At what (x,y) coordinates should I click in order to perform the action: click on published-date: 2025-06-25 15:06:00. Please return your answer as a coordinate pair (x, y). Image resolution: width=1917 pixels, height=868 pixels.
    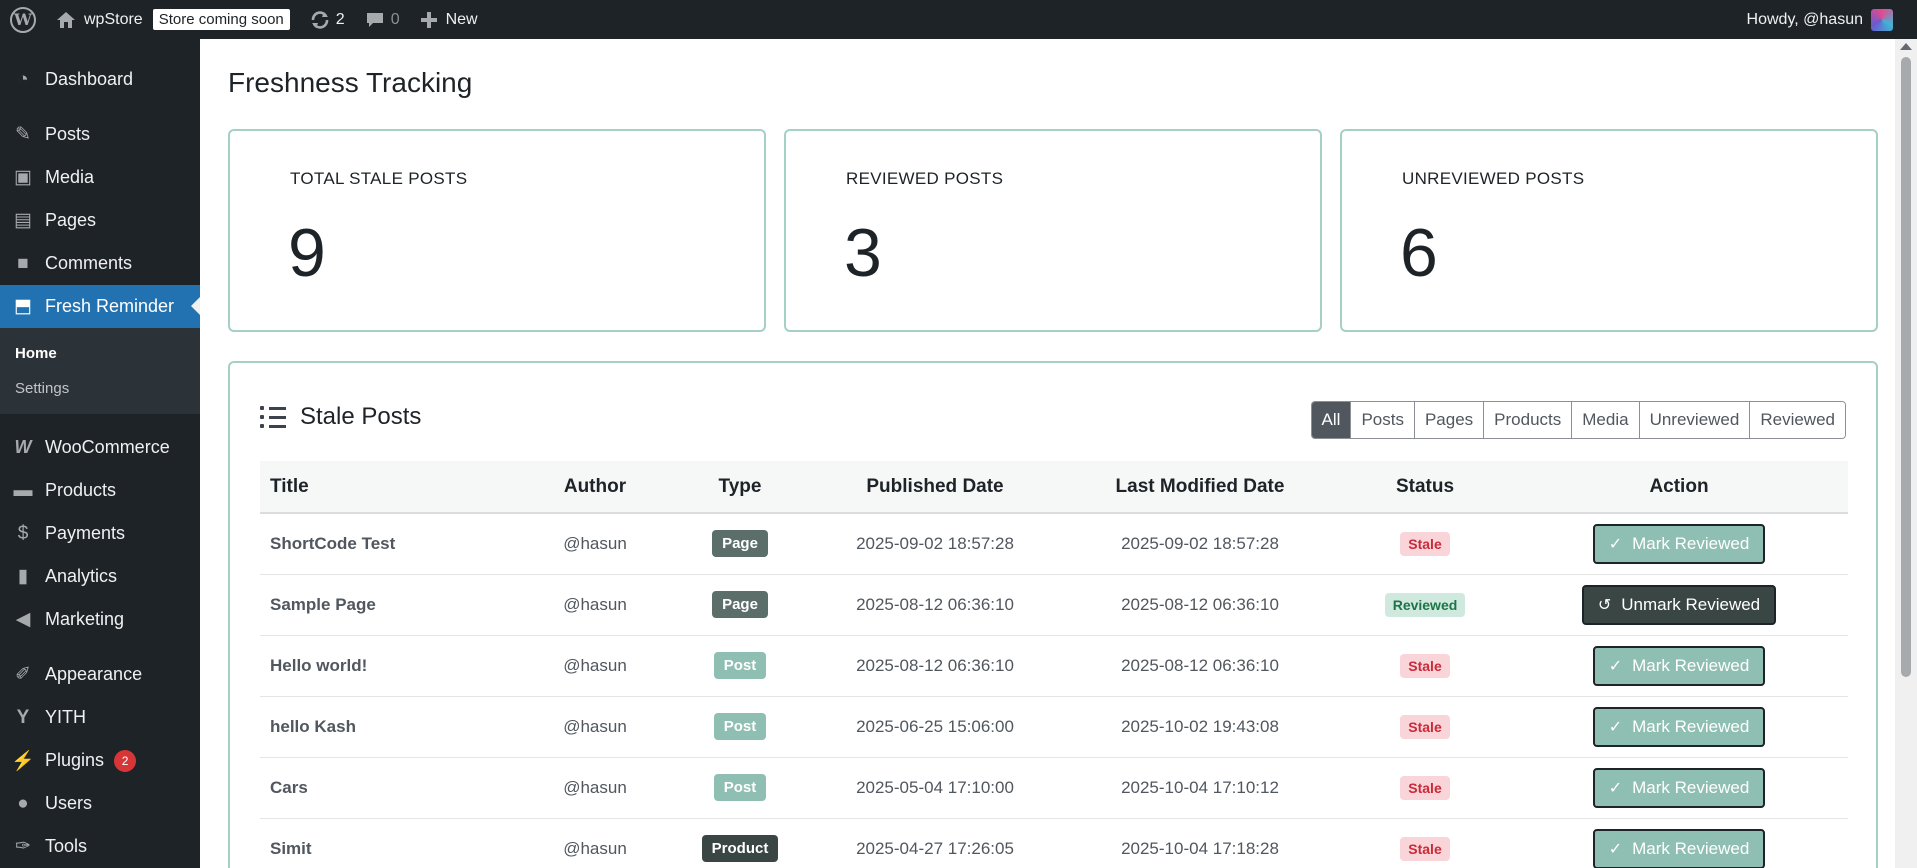
    Looking at the image, I should click on (935, 727).